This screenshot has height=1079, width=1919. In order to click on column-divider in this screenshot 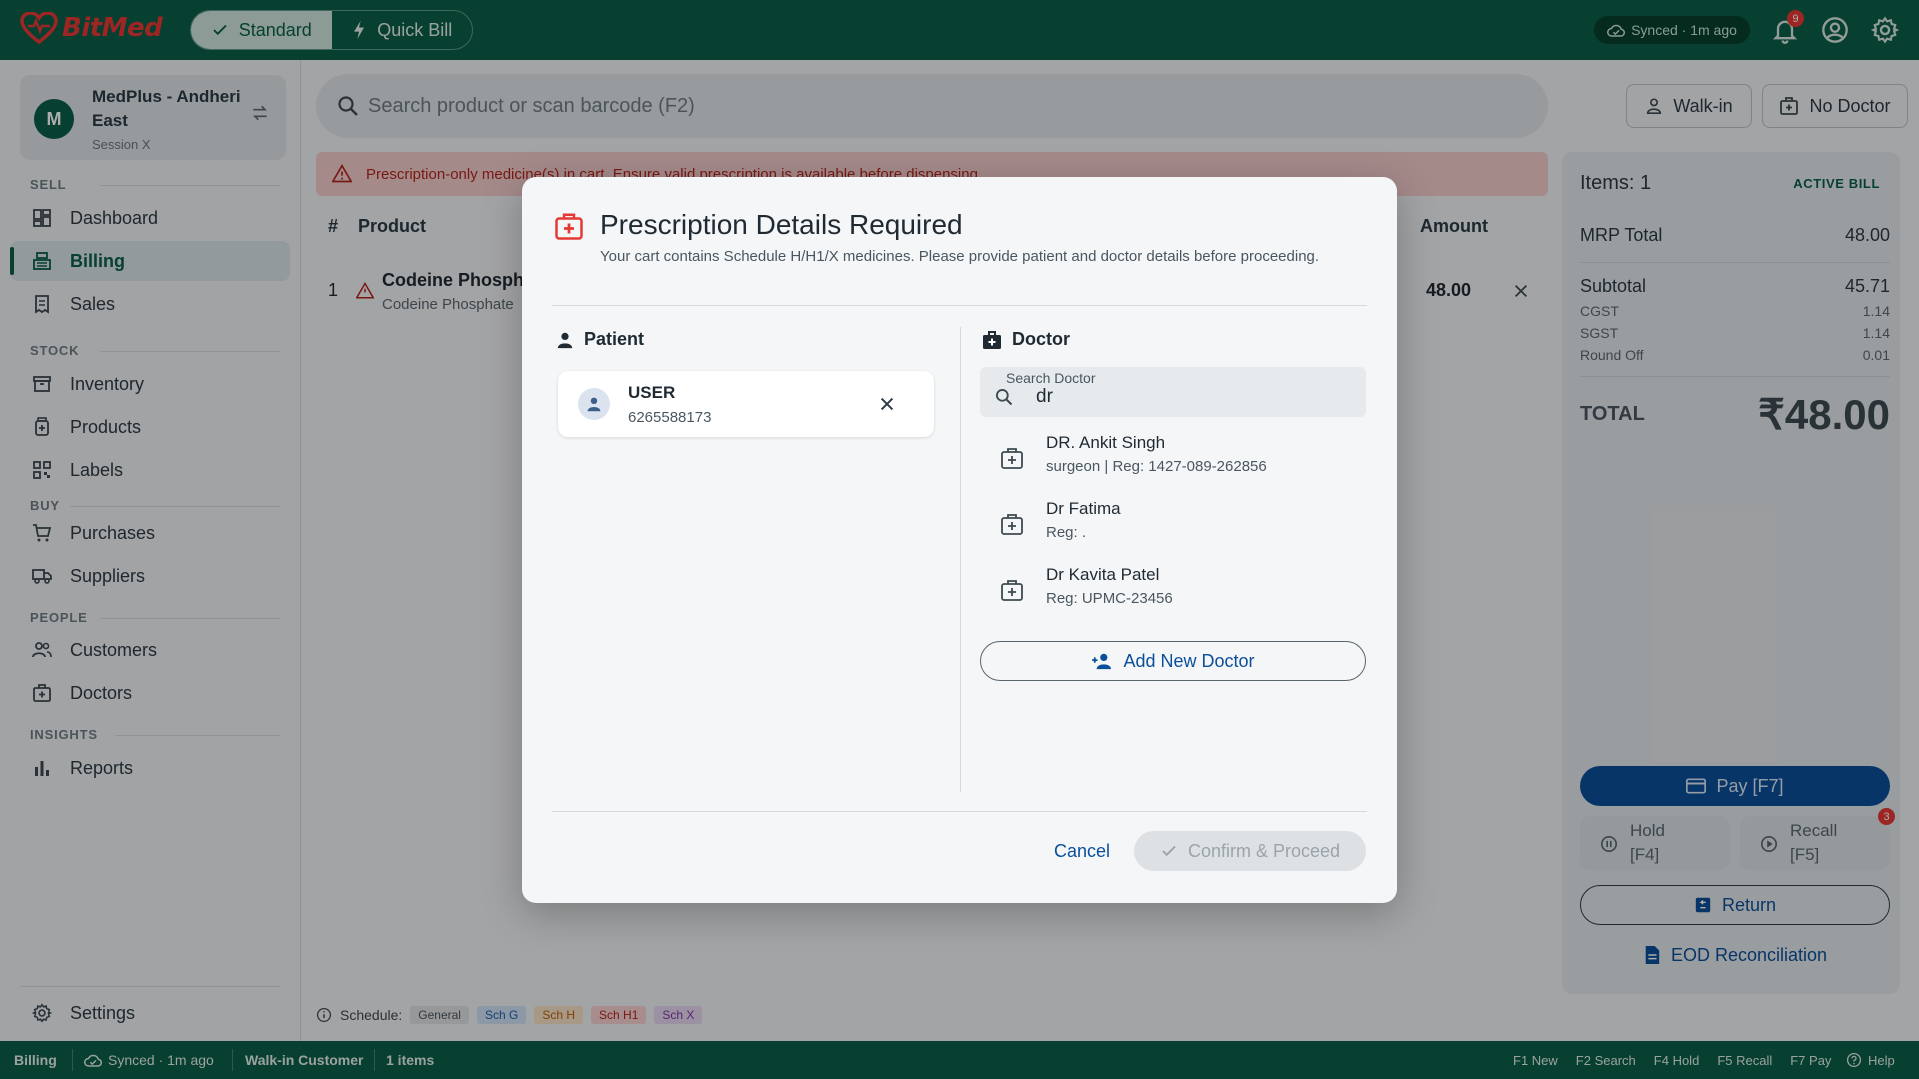, I will do `click(960, 559)`.